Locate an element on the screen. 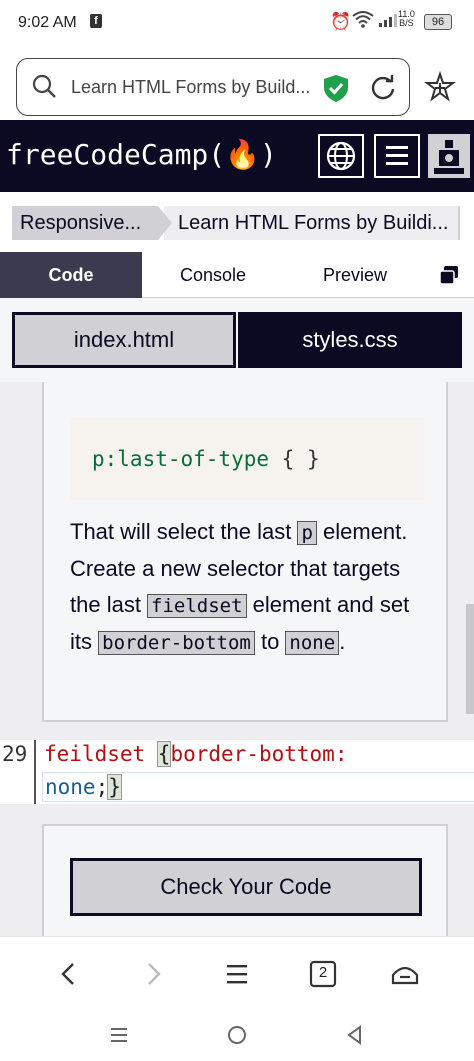 The width and height of the screenshot is (474, 1061). browser-toolbar: 2 is located at coordinates (237, 972).